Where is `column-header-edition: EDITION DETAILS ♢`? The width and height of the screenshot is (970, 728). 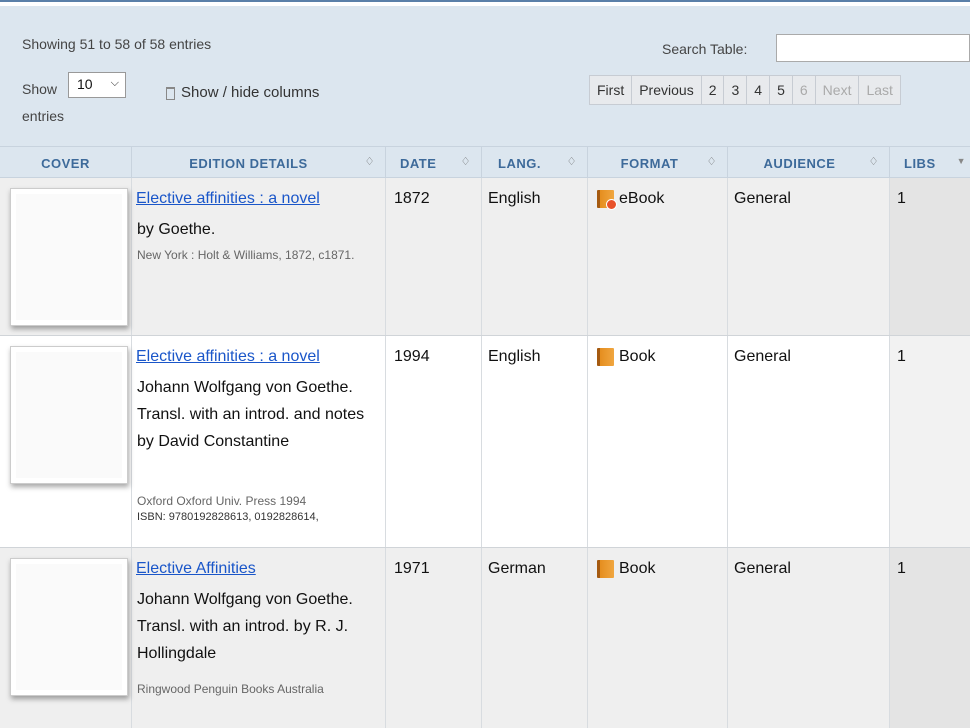 column-header-edition: EDITION DETAILS ♢ is located at coordinates (259, 163).